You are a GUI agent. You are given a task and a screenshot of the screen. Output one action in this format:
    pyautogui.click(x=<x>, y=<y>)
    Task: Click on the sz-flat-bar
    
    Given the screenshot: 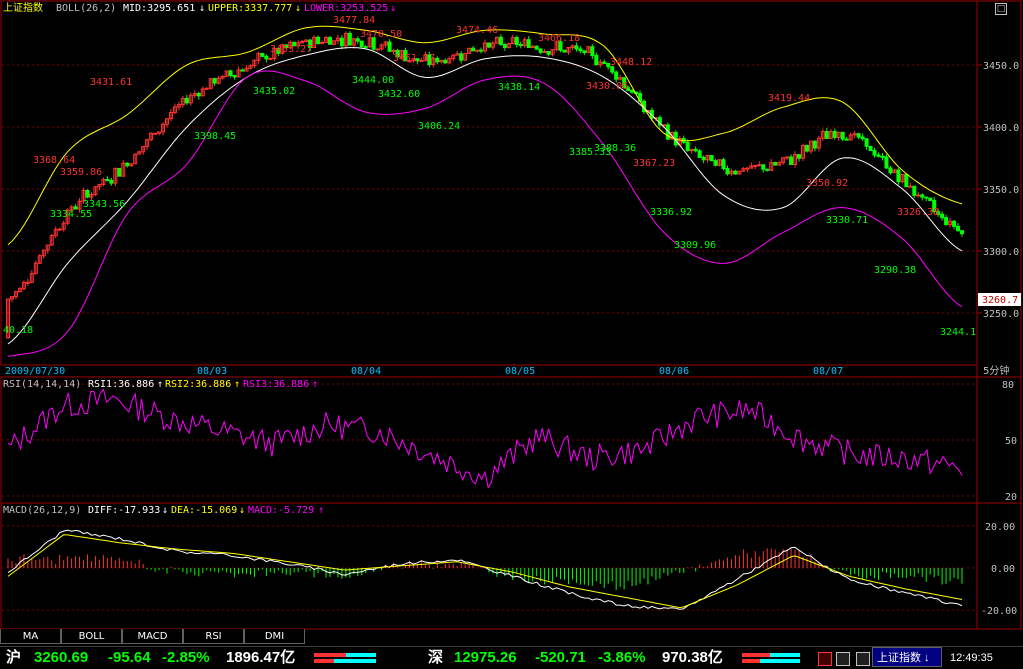 What is the action you would take?
    pyautogui.click(x=785, y=655)
    